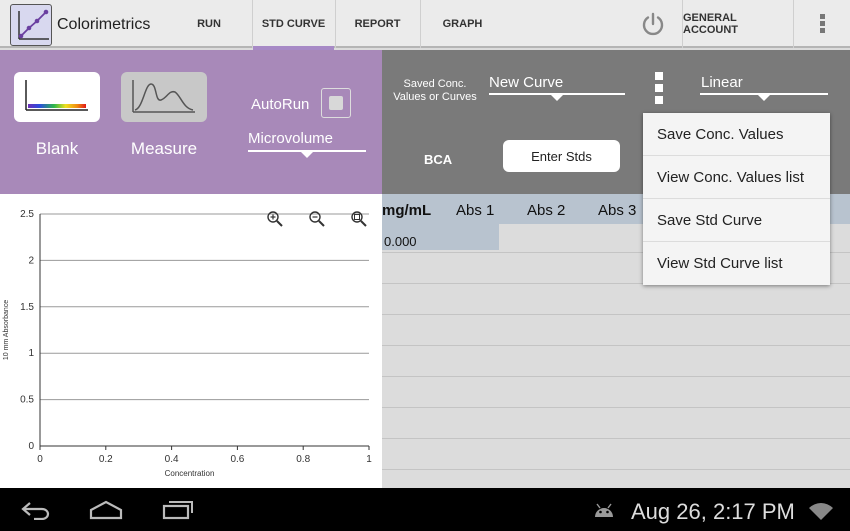  Describe the element at coordinates (6, 330) in the screenshot. I see `y-axis-label: 10 mm Absorbance` at that location.